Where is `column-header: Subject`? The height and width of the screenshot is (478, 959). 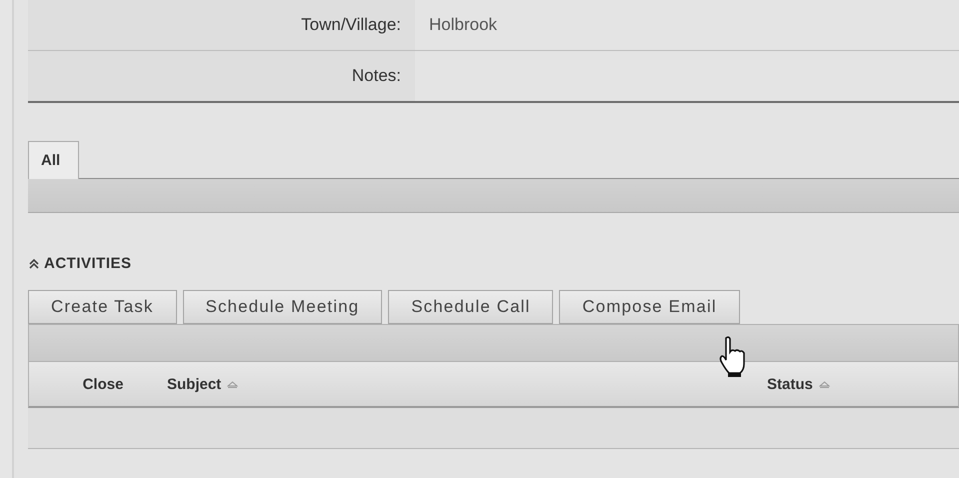
column-header: Subject is located at coordinates (194, 384).